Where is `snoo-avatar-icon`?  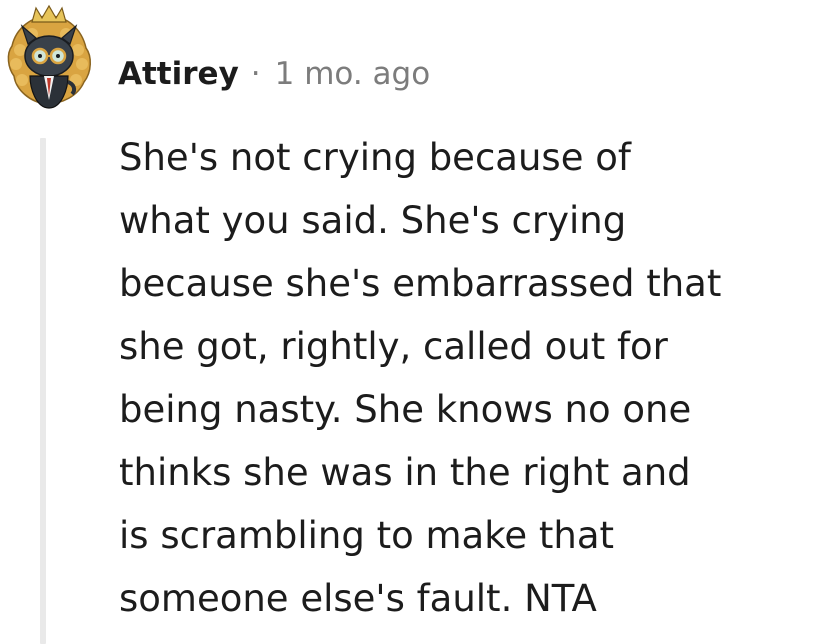
snoo-avatar-icon is located at coordinates (49, 56).